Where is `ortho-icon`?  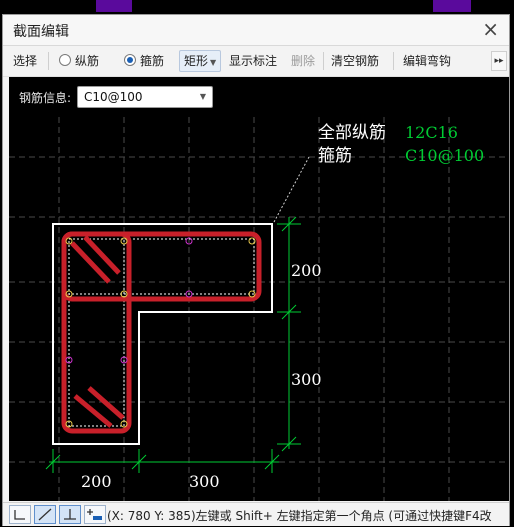 ortho-icon is located at coordinates (19, 515).